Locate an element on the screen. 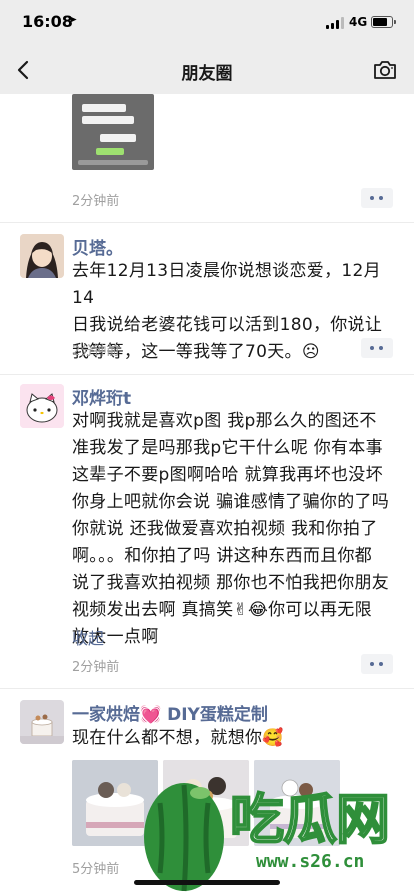  camera-icon is located at coordinates (385, 70).